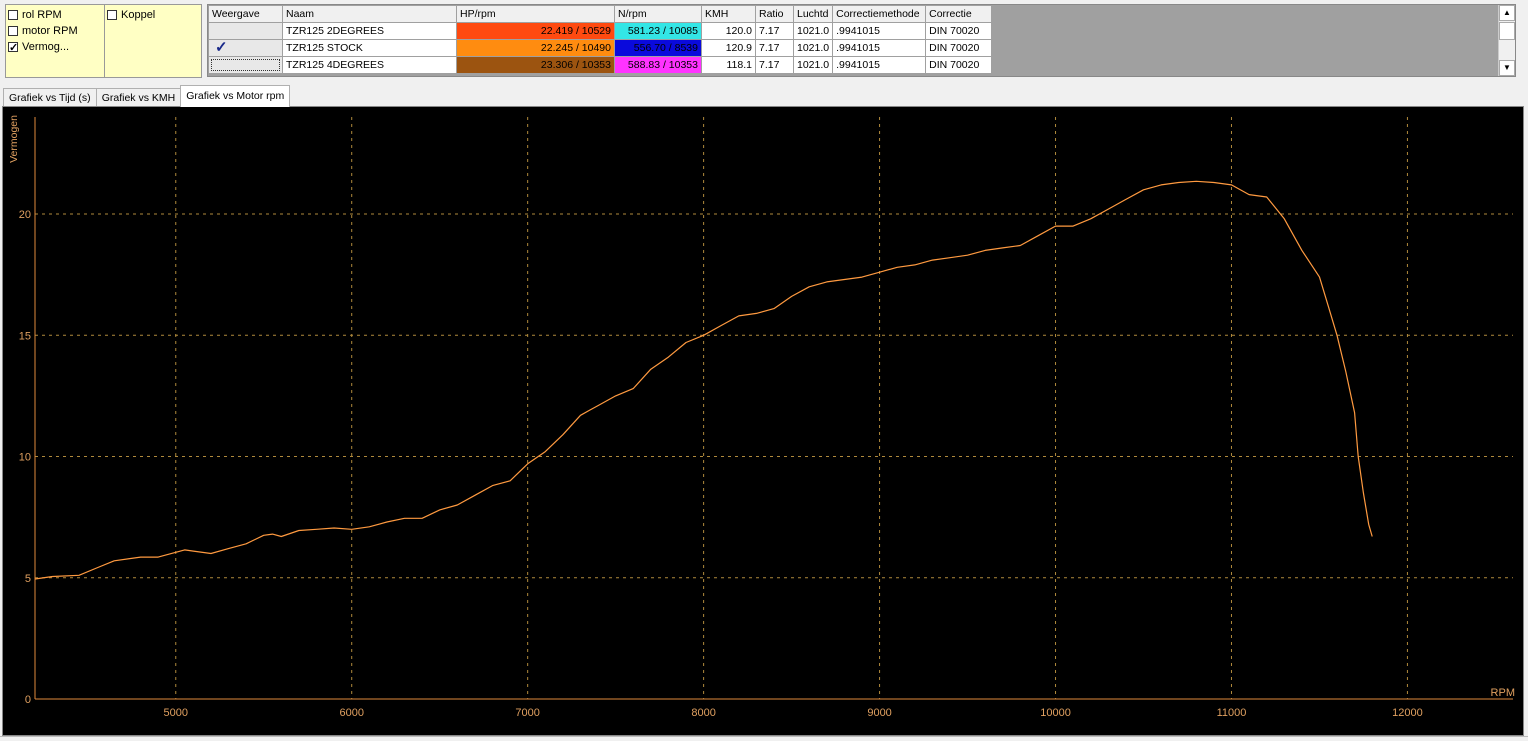 The image size is (1528, 741). What do you see at coordinates (535, 48) in the screenshot?
I see `hp-rpm-cell: 22.245 / 10490` at bounding box center [535, 48].